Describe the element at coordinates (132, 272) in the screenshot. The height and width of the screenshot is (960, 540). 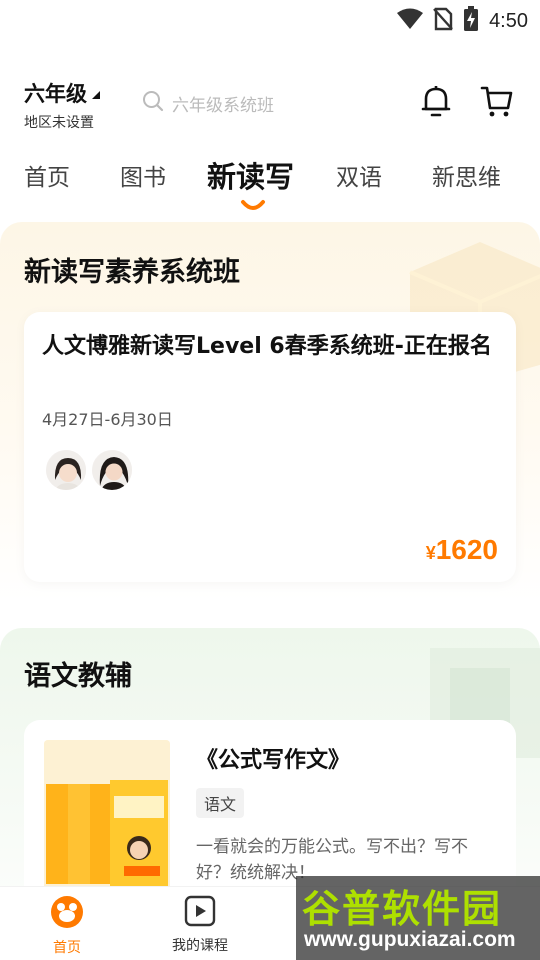
I see `section-title-course: 新读写素养系统班` at that location.